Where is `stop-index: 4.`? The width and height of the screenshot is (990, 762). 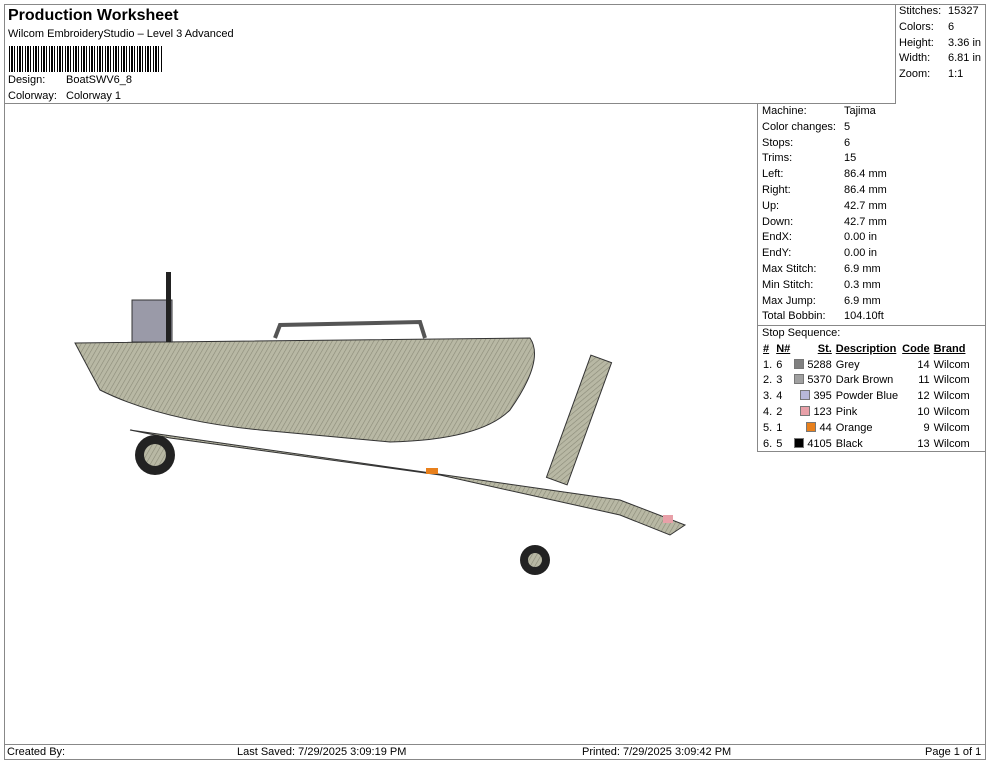 stop-index: 4. is located at coordinates (768, 412).